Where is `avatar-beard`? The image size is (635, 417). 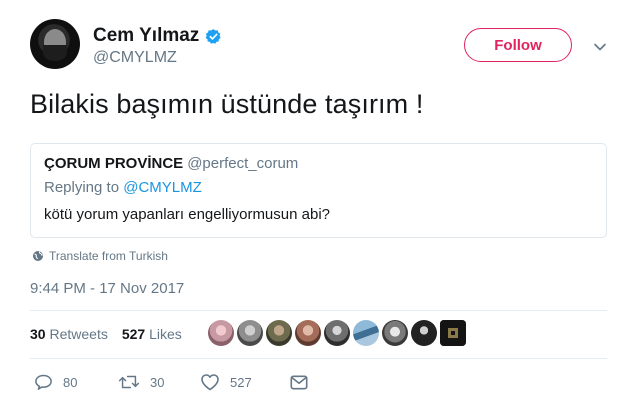
avatar-beard is located at coordinates (55, 53).